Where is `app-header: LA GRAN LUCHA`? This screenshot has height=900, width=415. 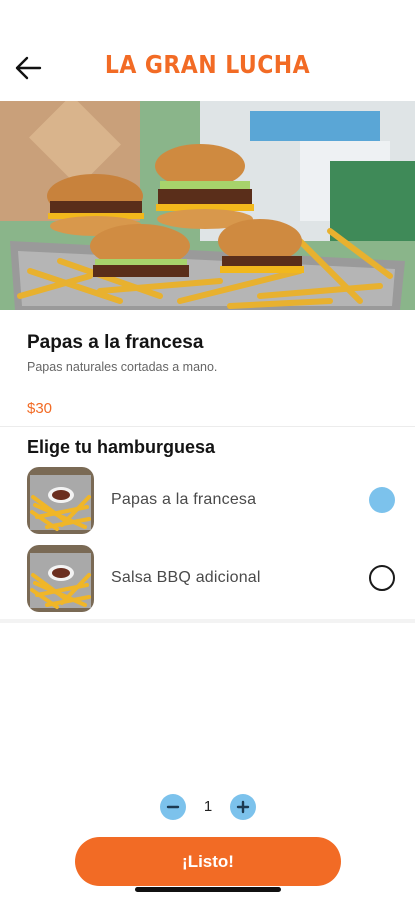 app-header: LA GRAN LUCHA is located at coordinates (207, 50).